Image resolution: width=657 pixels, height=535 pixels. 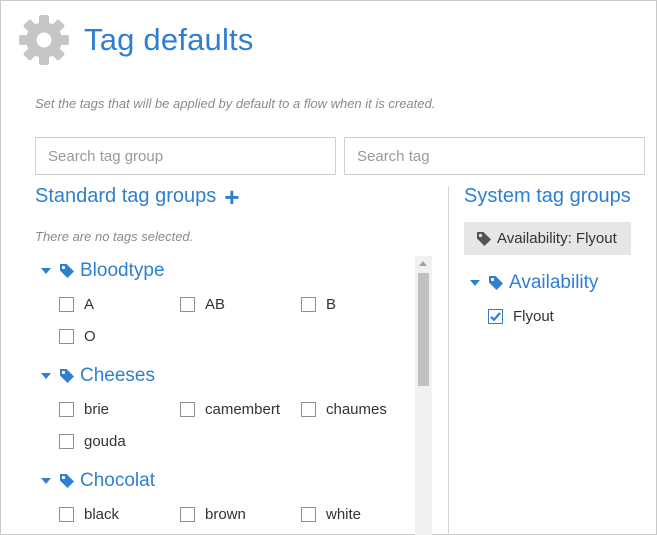 I want to click on tag-option-label: gouda, so click(x=105, y=441).